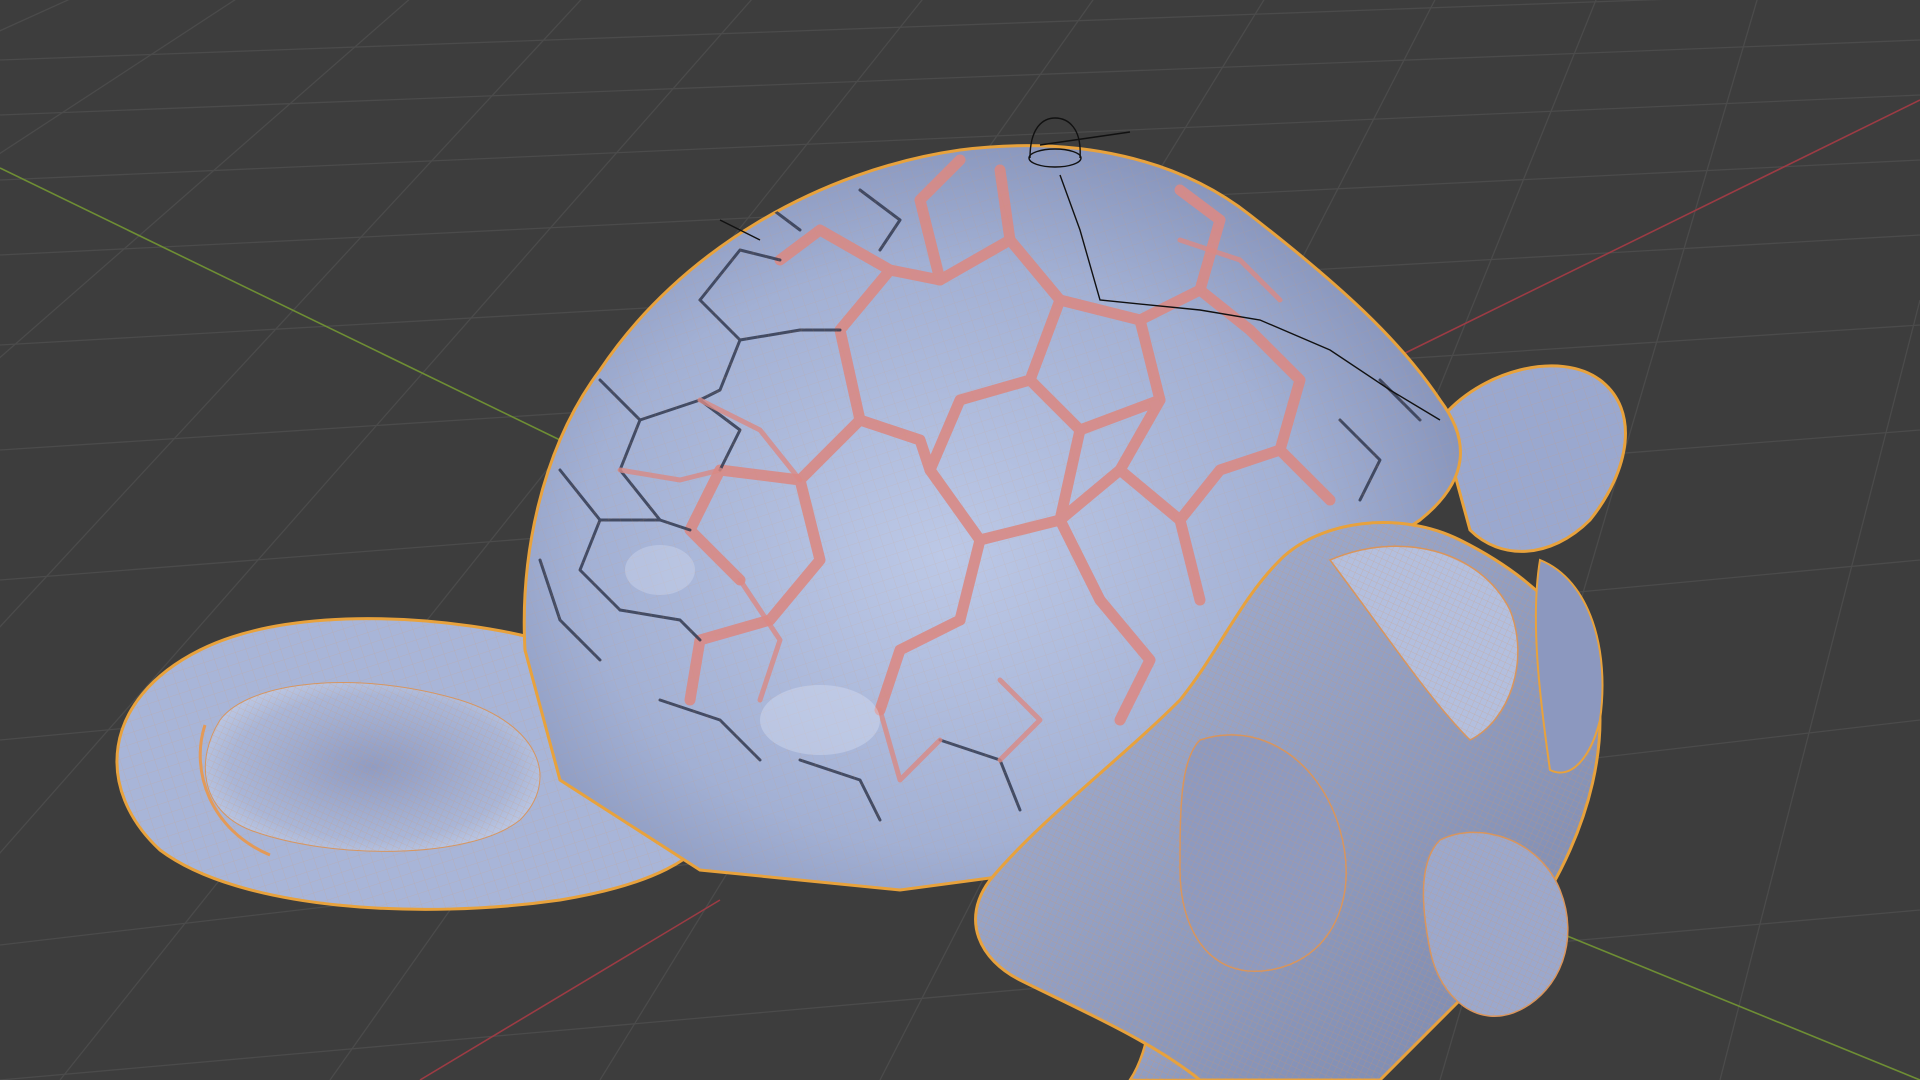 The width and height of the screenshot is (1920, 1080). Describe the element at coordinates (820, 720) in the screenshot. I see `mesh-highlight` at that location.